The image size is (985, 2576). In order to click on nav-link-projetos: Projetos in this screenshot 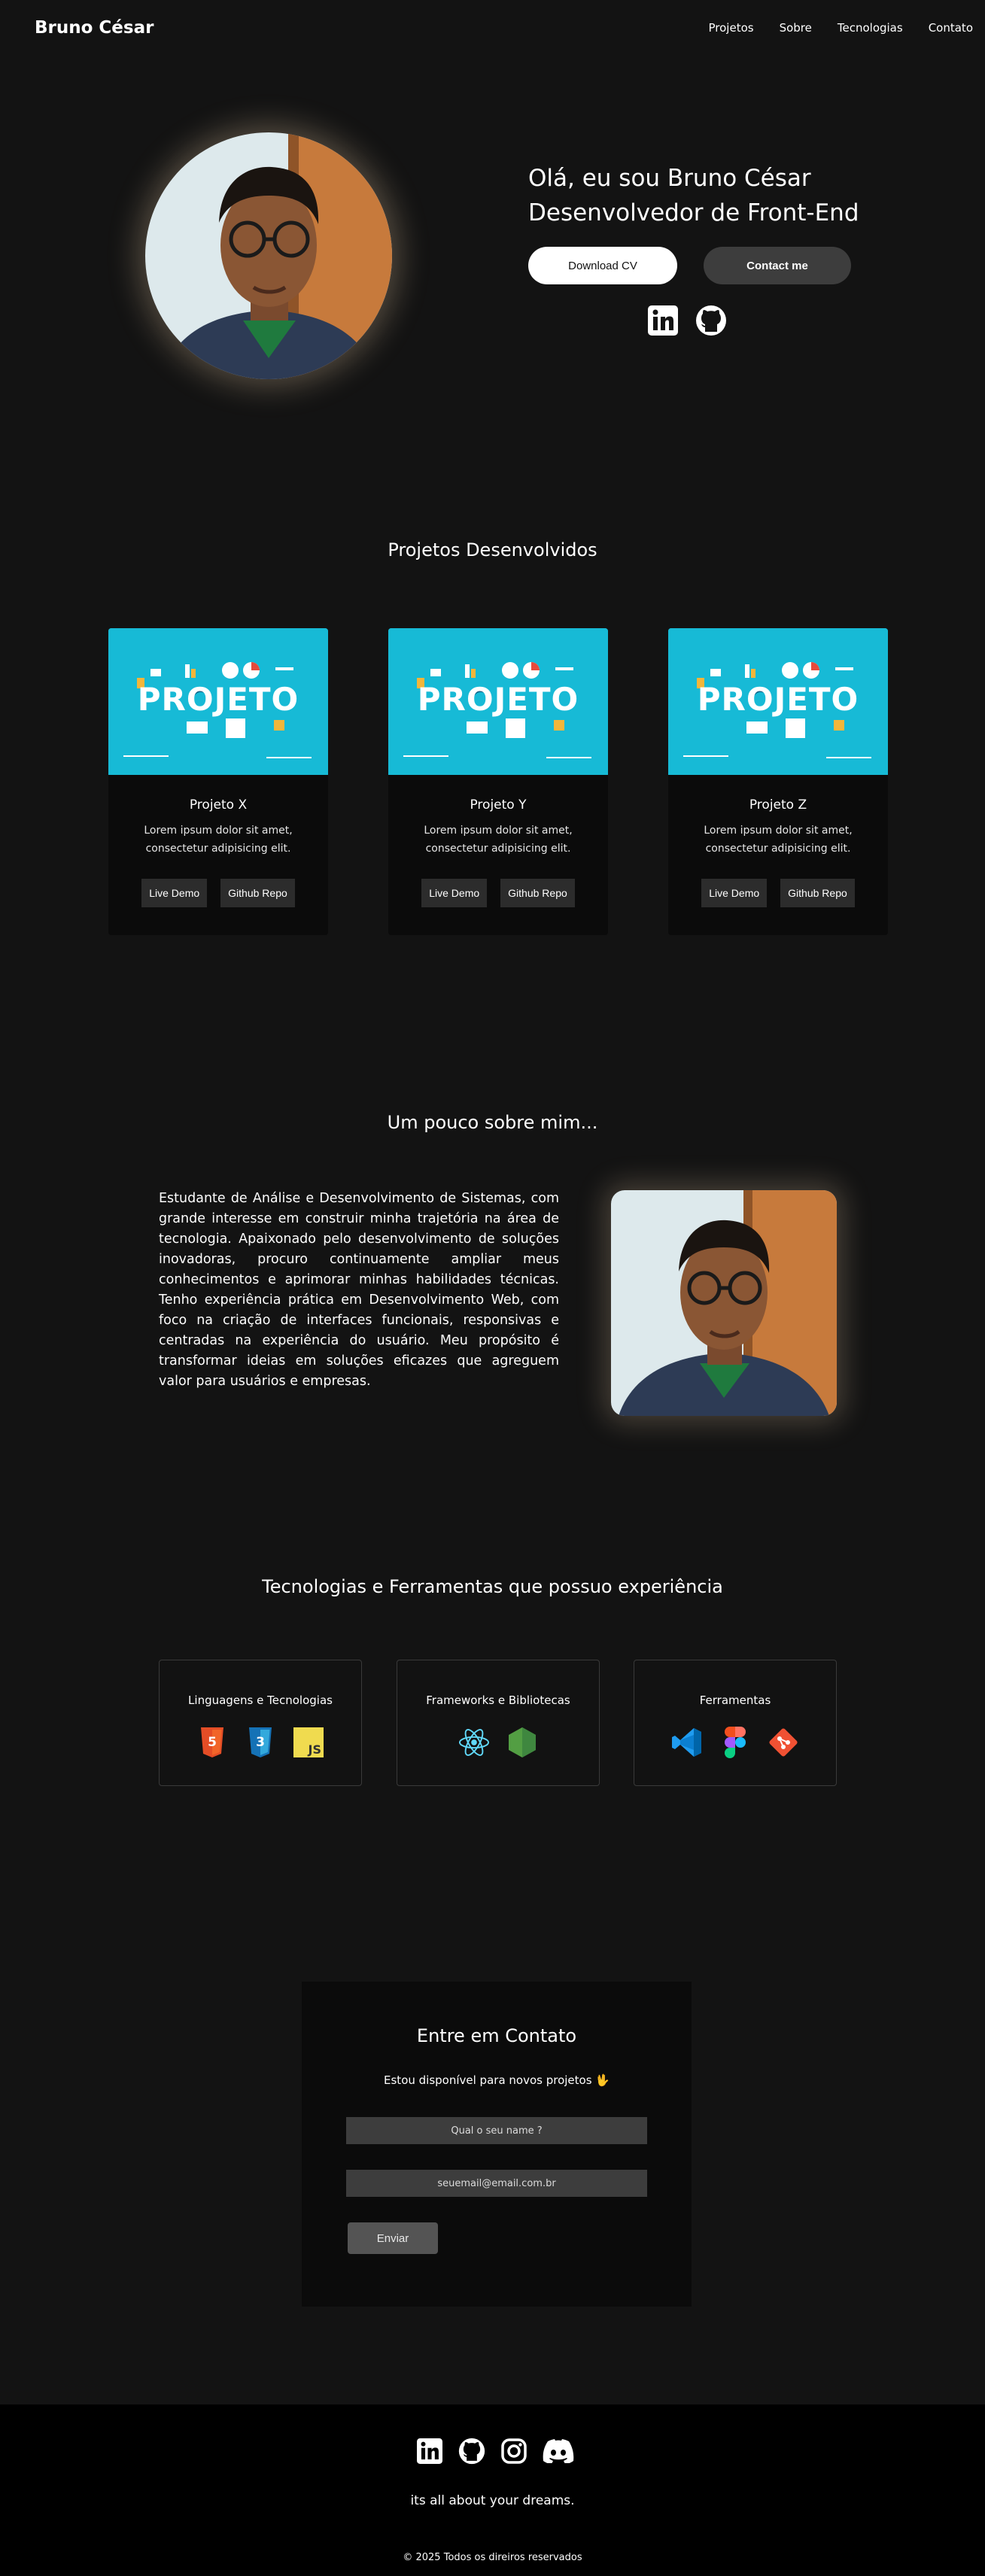, I will do `click(731, 28)`.